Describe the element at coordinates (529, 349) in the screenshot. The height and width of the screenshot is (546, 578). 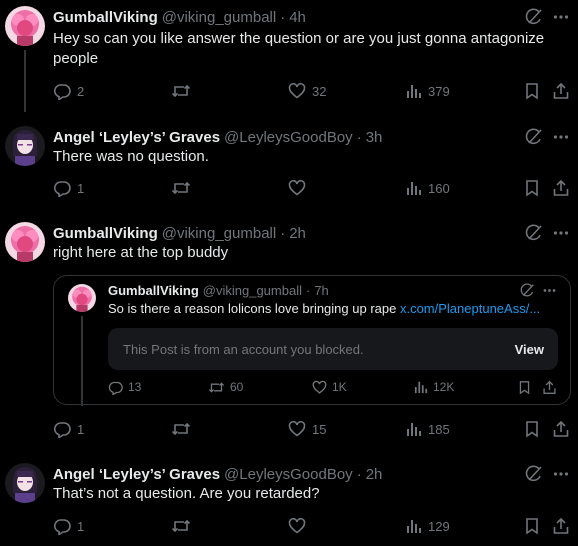
I see `view-button: View` at that location.